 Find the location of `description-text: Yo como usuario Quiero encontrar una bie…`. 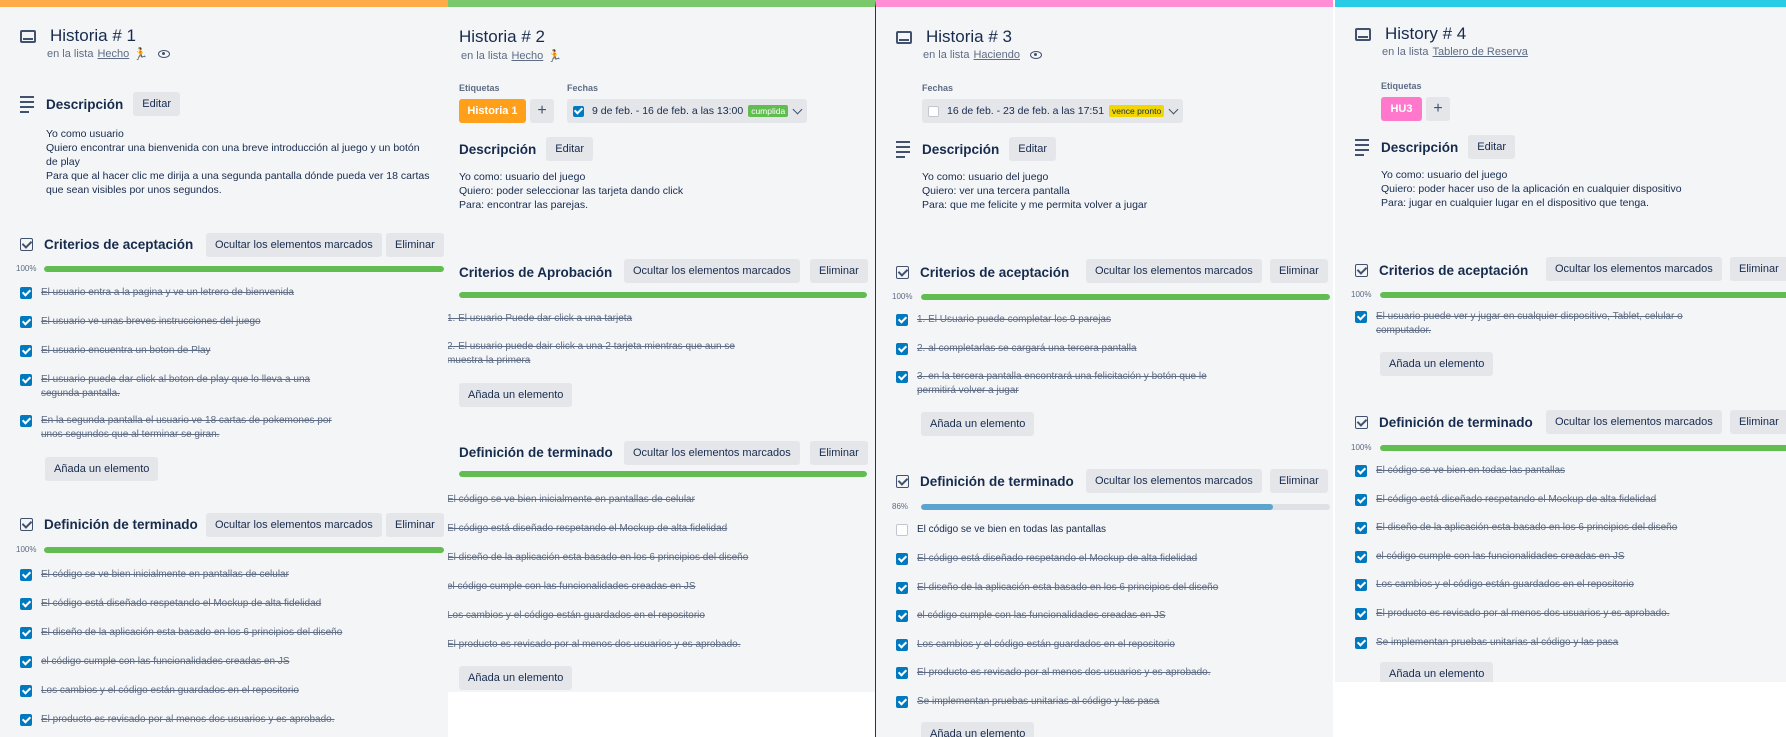

description-text: Yo como usuario Quiero encontrar una bie… is located at coordinates (246, 162).